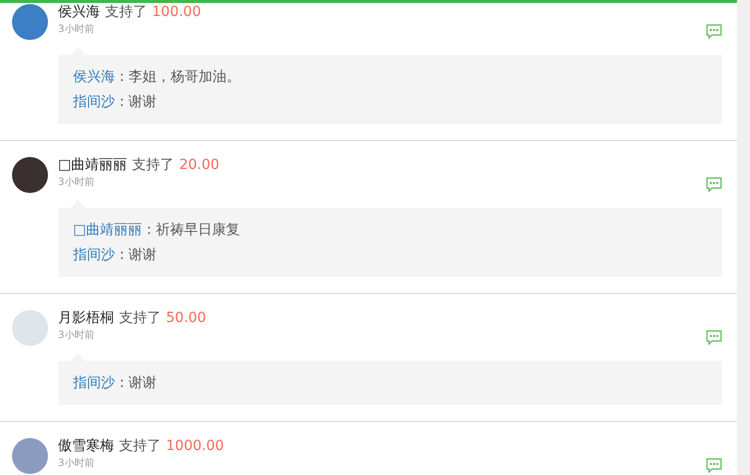 This screenshot has height=475, width=750. I want to click on amount-text: 1000.00, so click(195, 446).